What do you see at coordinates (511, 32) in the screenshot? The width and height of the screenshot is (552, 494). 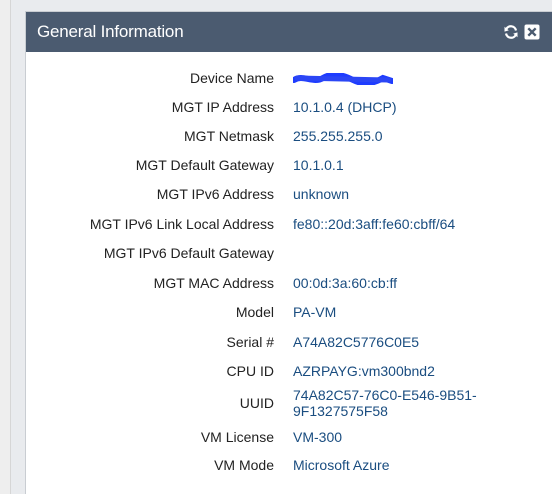 I see `refresh-icon` at bounding box center [511, 32].